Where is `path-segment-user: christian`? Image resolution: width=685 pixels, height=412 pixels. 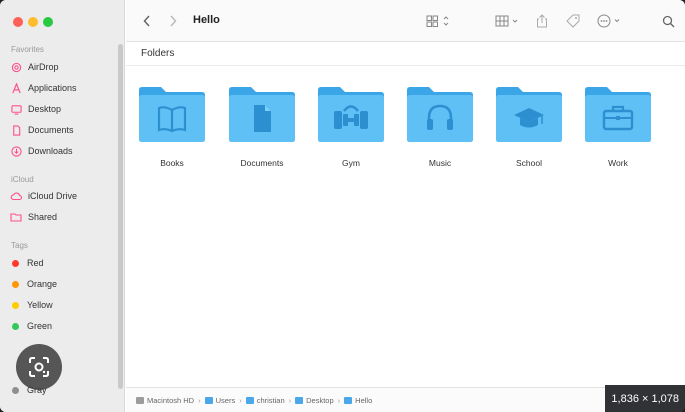
path-segment-user: christian is located at coordinates (265, 400).